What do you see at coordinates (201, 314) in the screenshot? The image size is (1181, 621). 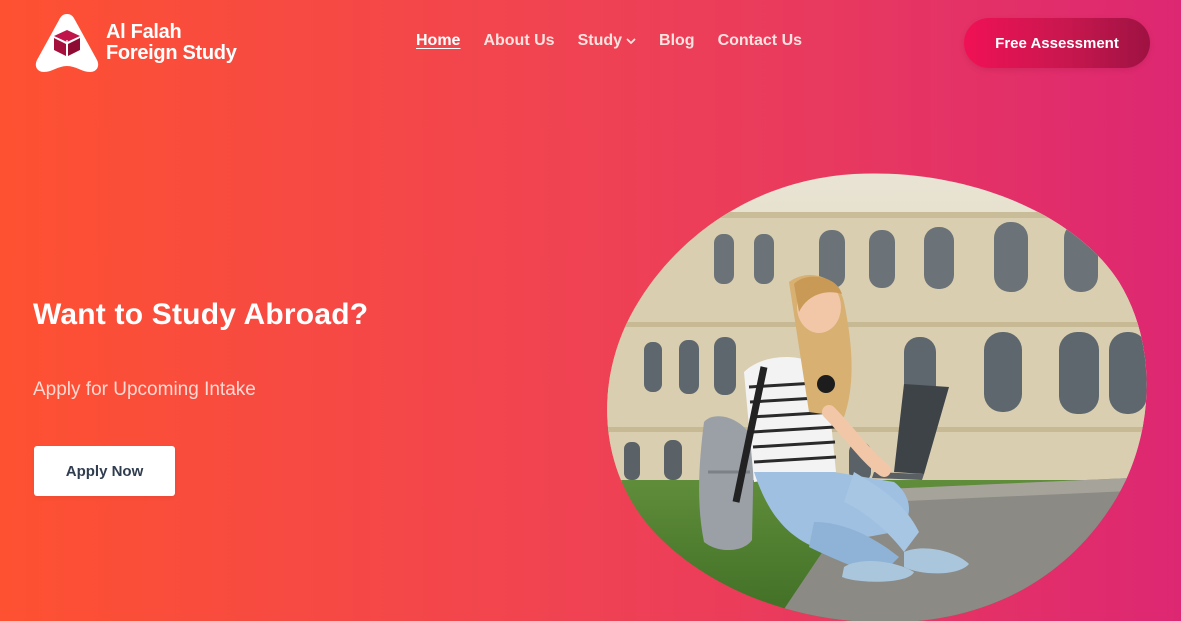 I see `hero-title: Want to Study Abroad?` at bounding box center [201, 314].